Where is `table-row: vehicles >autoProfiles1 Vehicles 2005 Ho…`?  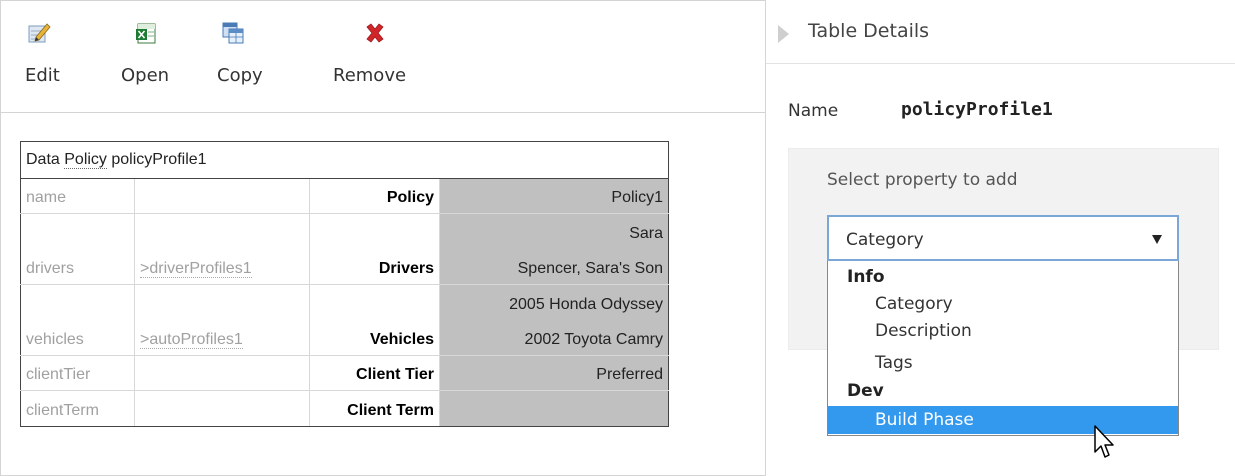
table-row: vehicles >autoProfiles1 Vehicles 2005 Ho… is located at coordinates (344, 320).